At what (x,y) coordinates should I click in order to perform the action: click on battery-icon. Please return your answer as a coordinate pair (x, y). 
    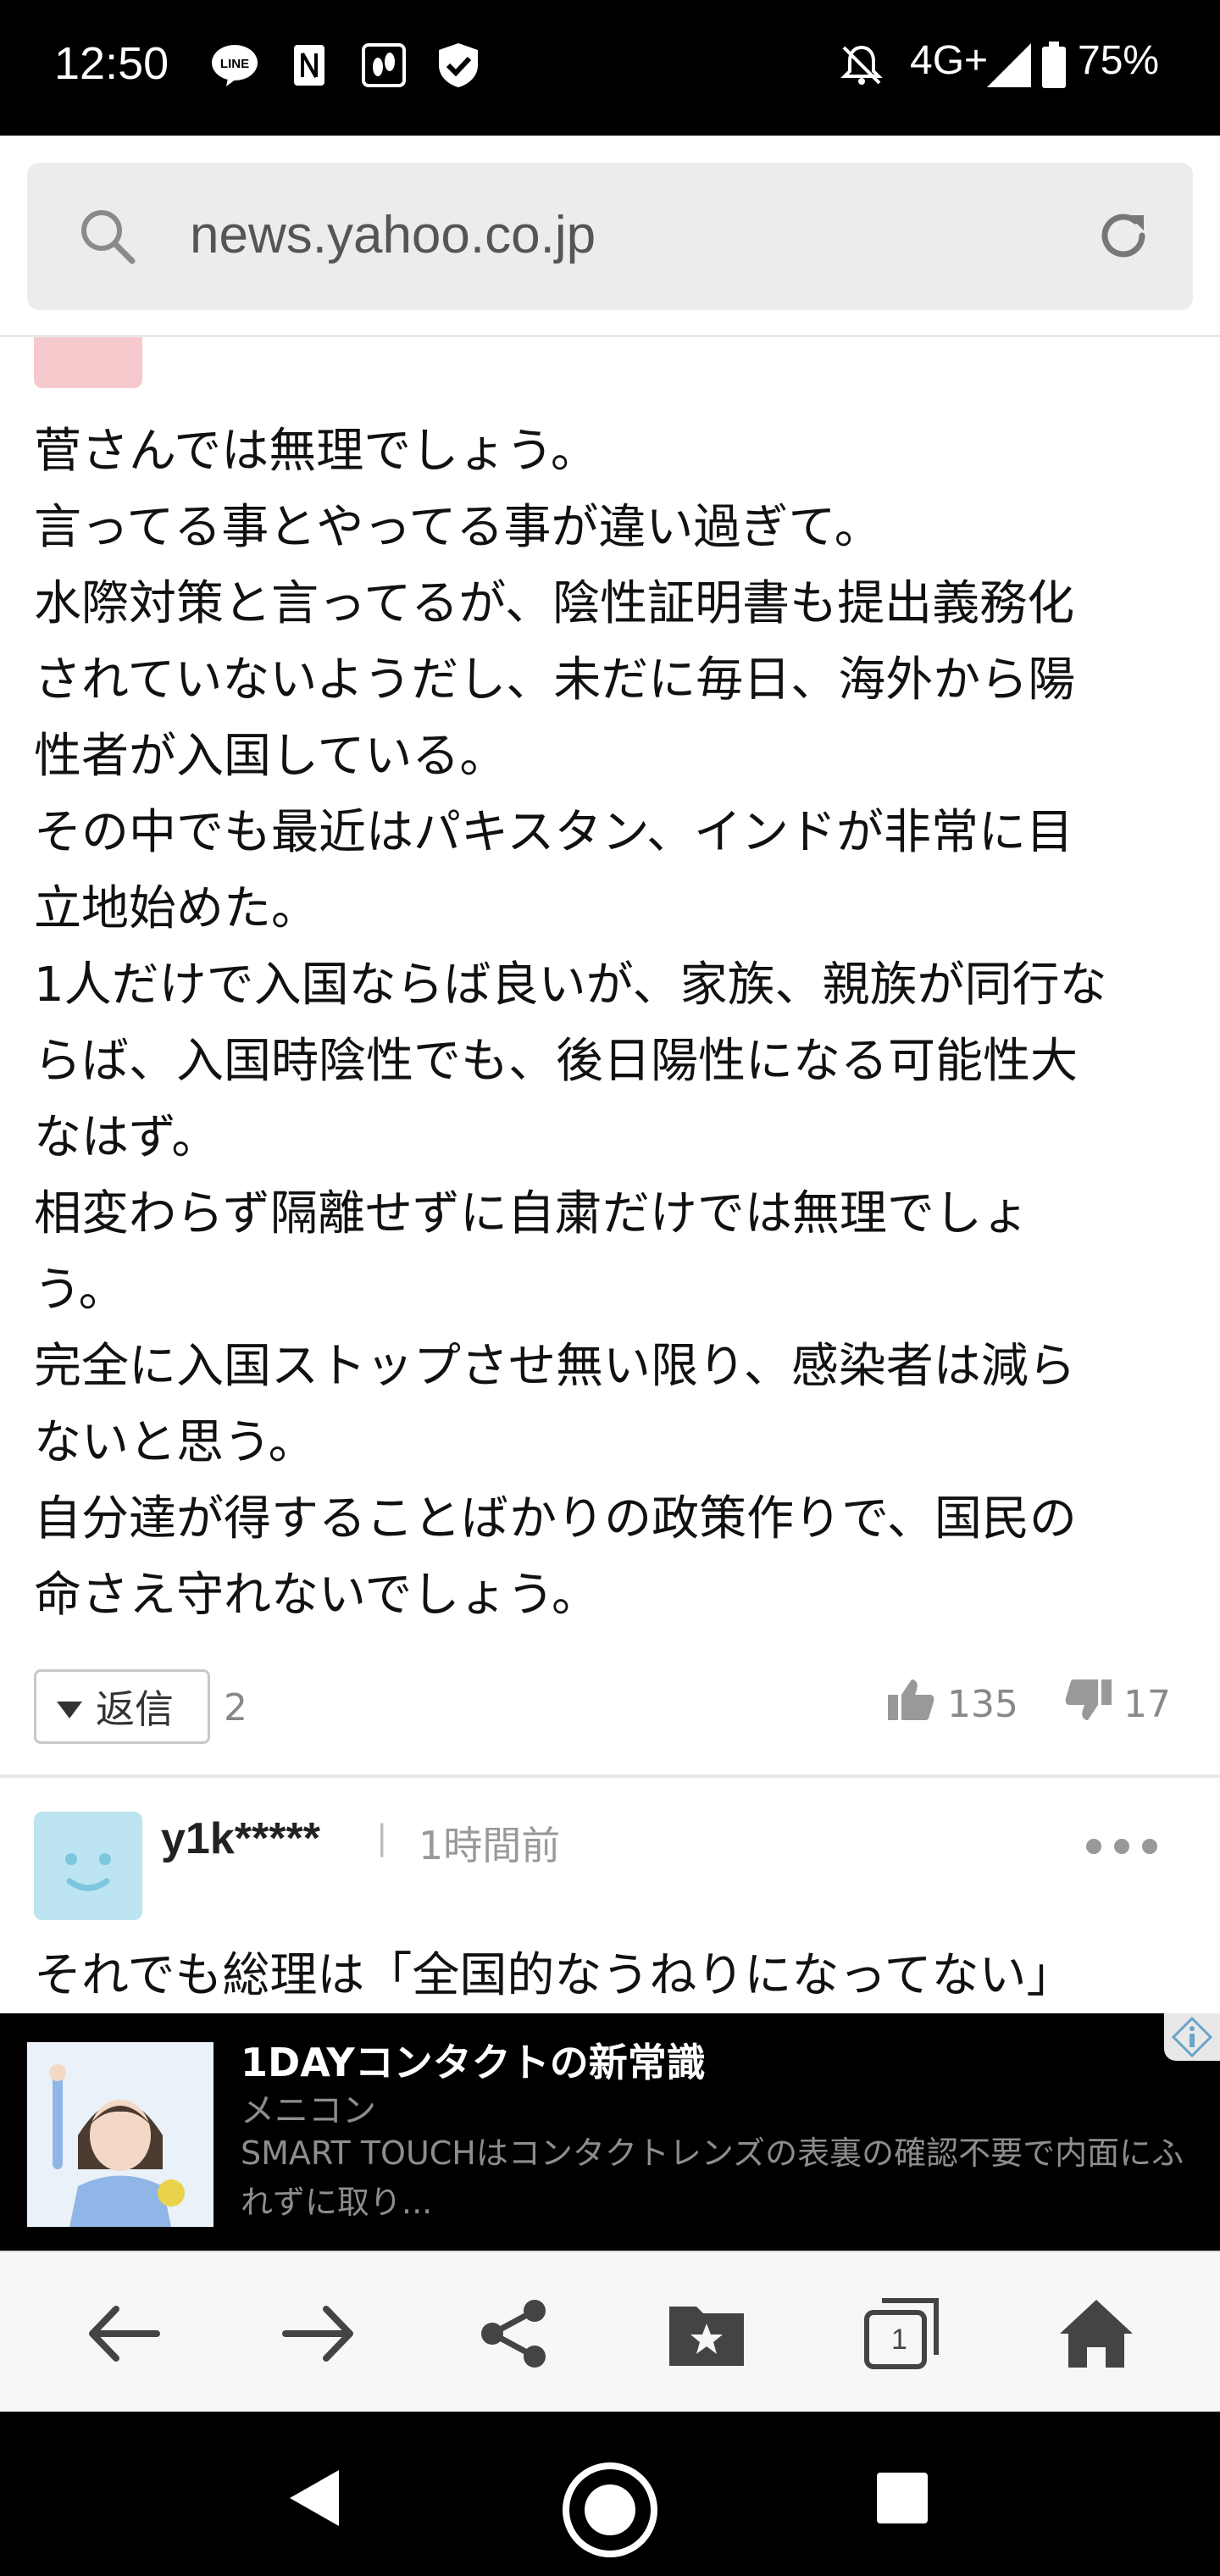
    Looking at the image, I should click on (1054, 65).